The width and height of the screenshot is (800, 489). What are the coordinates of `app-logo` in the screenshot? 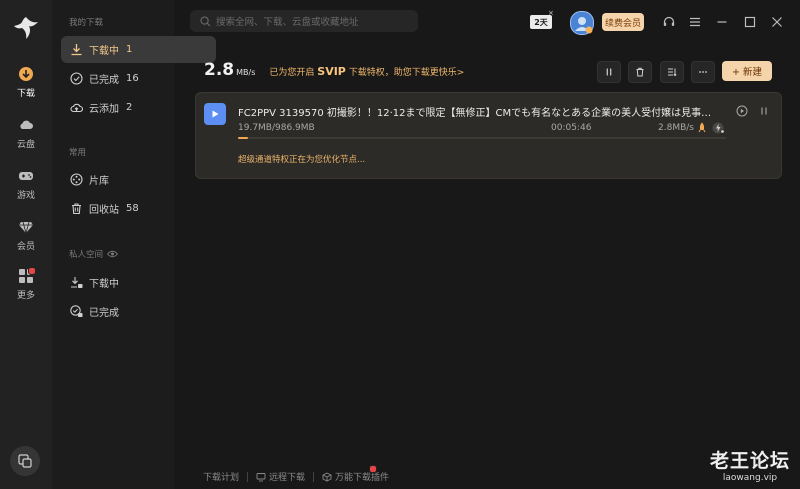 It's located at (26, 28).